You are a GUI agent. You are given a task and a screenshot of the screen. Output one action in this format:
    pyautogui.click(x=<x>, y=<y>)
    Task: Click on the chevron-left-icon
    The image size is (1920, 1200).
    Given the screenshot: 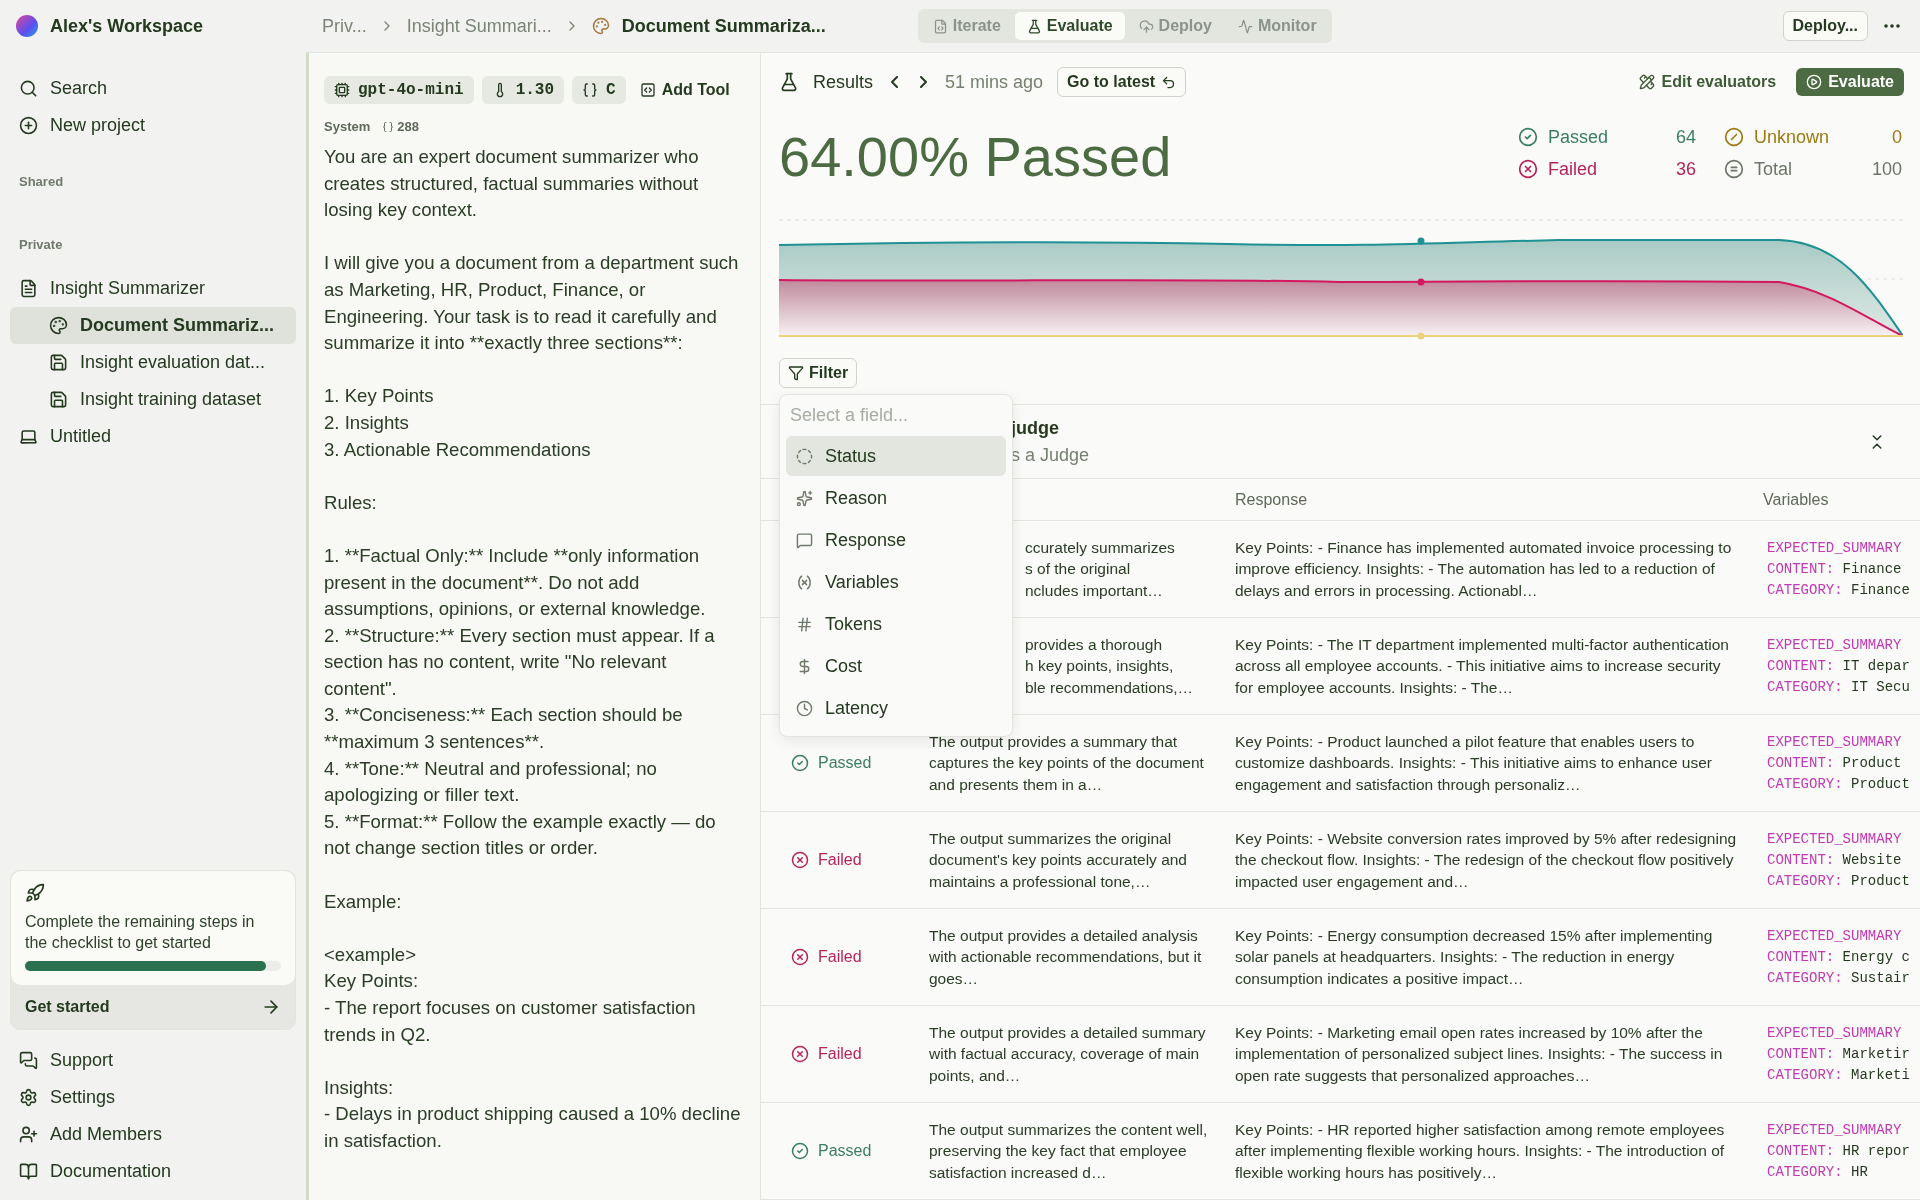 What is the action you would take?
    pyautogui.click(x=895, y=82)
    